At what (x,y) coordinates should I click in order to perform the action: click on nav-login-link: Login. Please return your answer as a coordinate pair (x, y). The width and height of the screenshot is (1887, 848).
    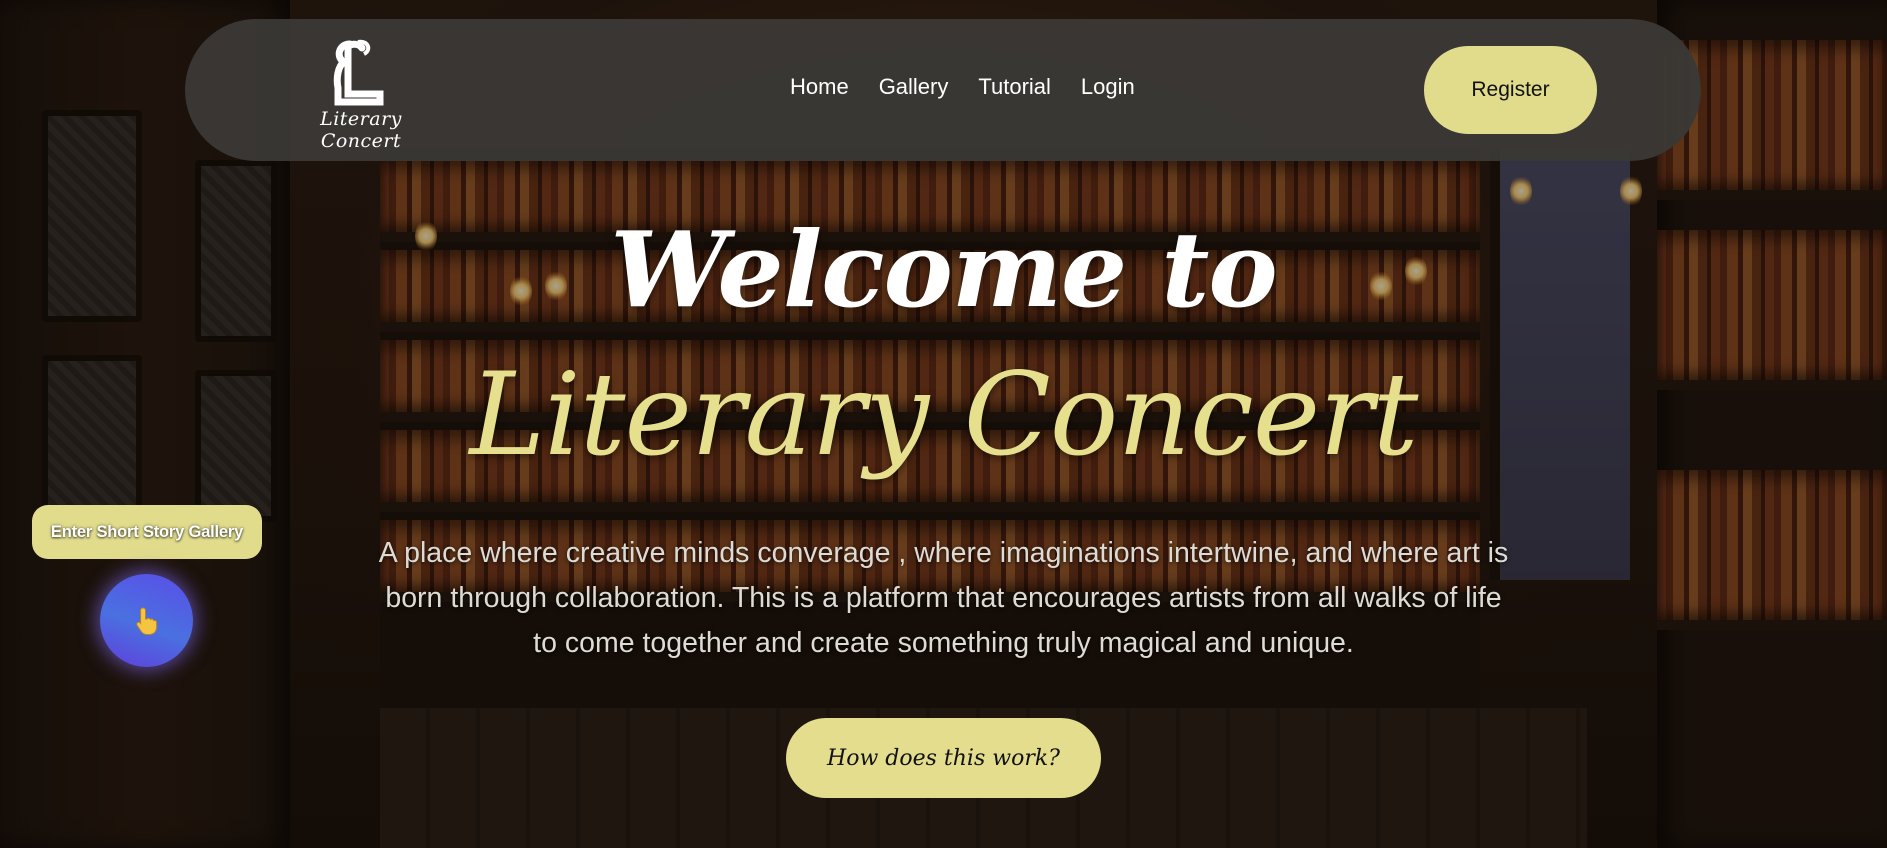
    Looking at the image, I should click on (1108, 87).